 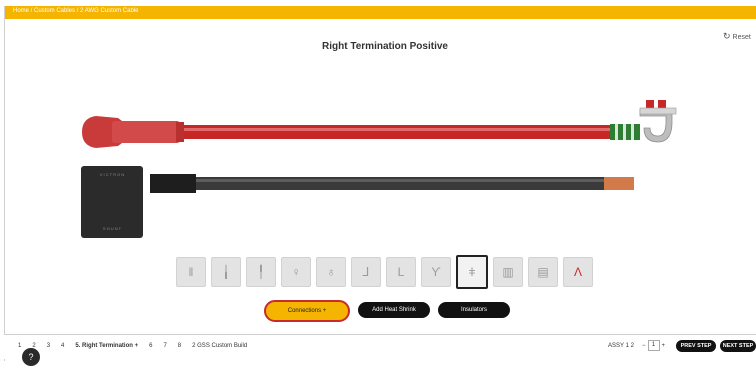 I want to click on action-buttons: Connections + Add Heat Shrink Insulators, so click(x=387, y=311).